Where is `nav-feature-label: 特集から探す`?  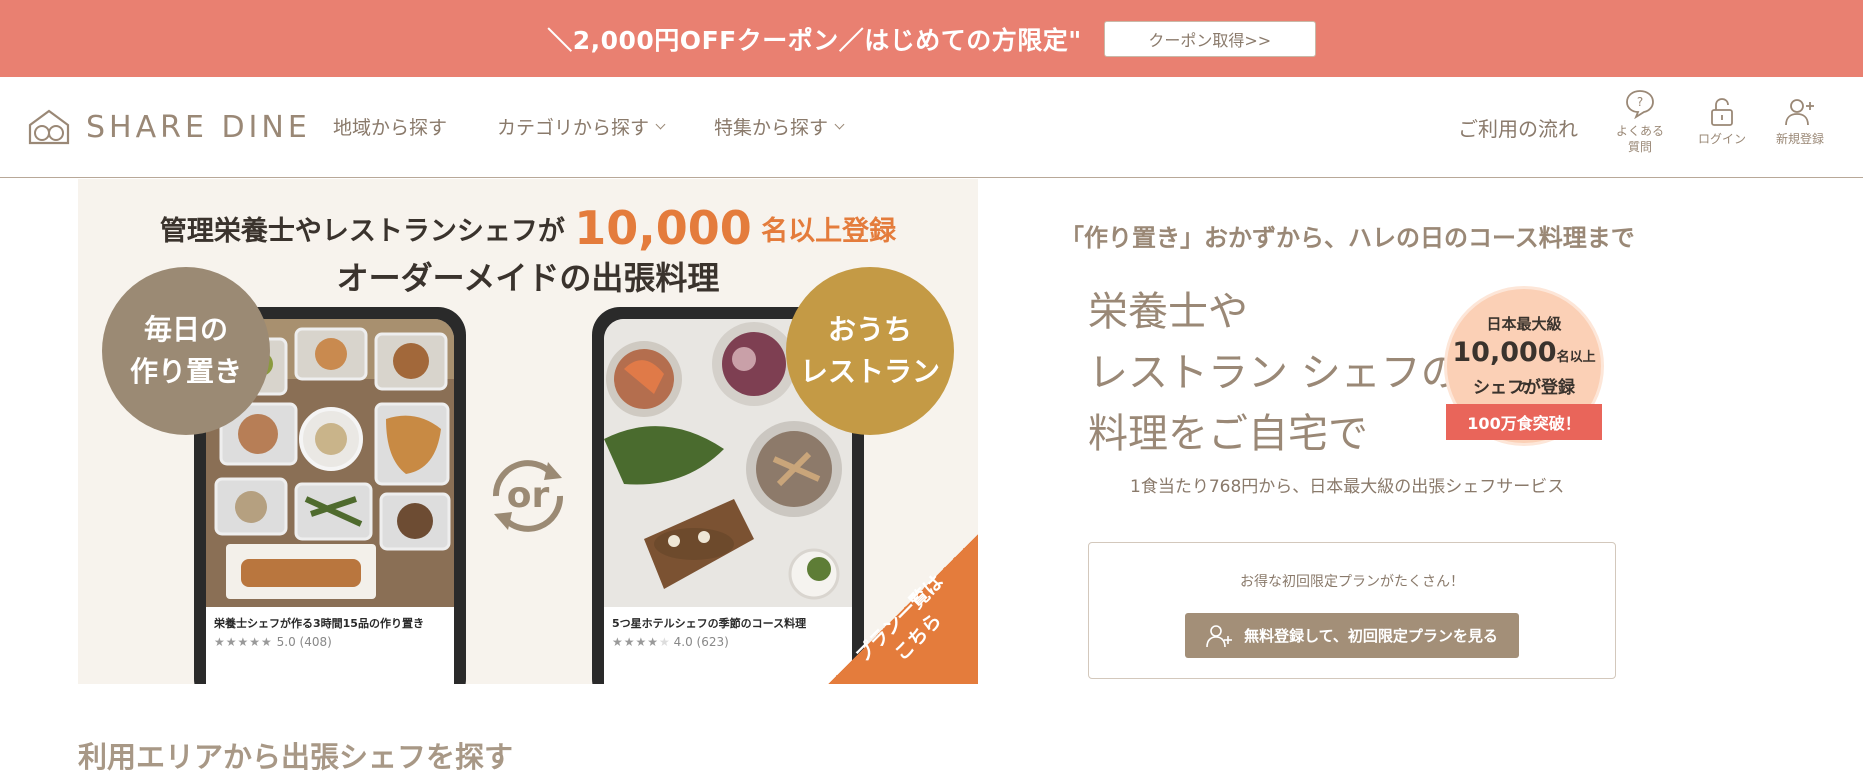
nav-feature-label: 特集から探す is located at coordinates (771, 128).